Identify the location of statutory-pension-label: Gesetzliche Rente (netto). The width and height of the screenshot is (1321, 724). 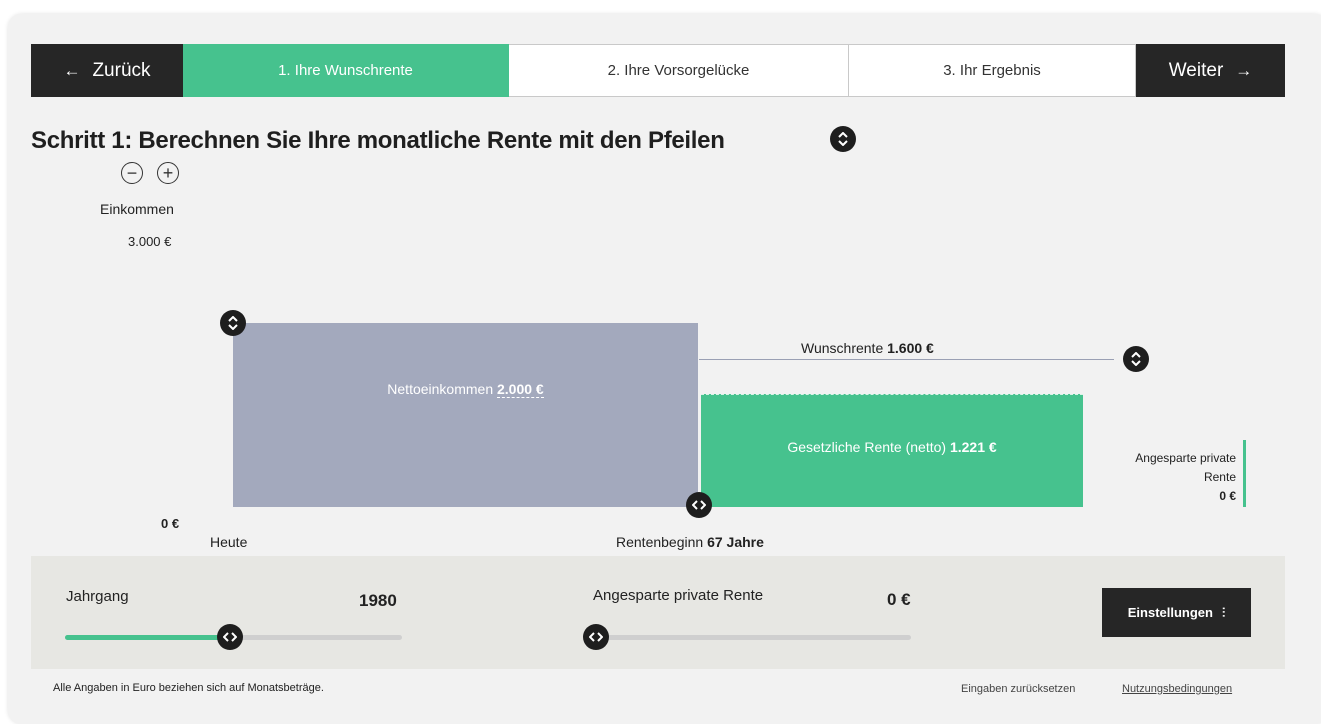
(867, 447).